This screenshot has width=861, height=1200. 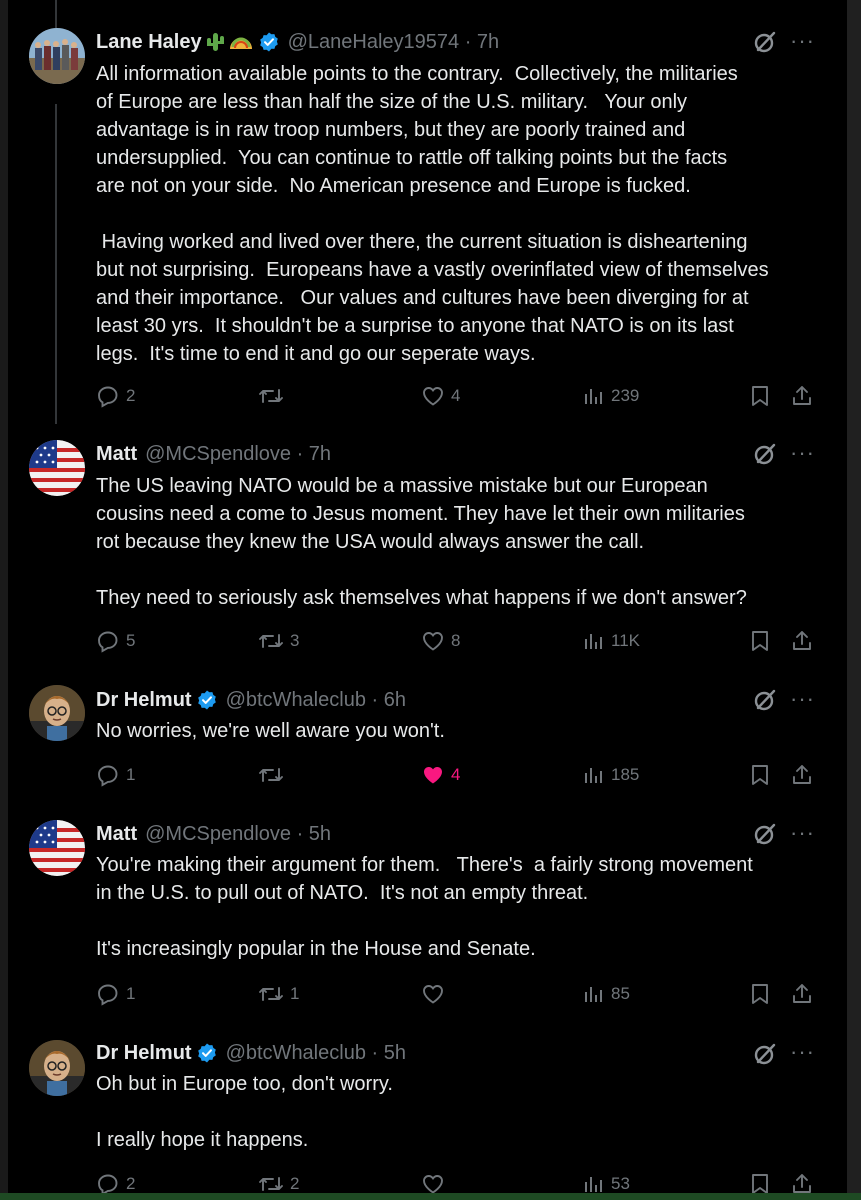 I want to click on tweet-header: Matt @MCSpendlove · 5h, so click(x=451, y=834).